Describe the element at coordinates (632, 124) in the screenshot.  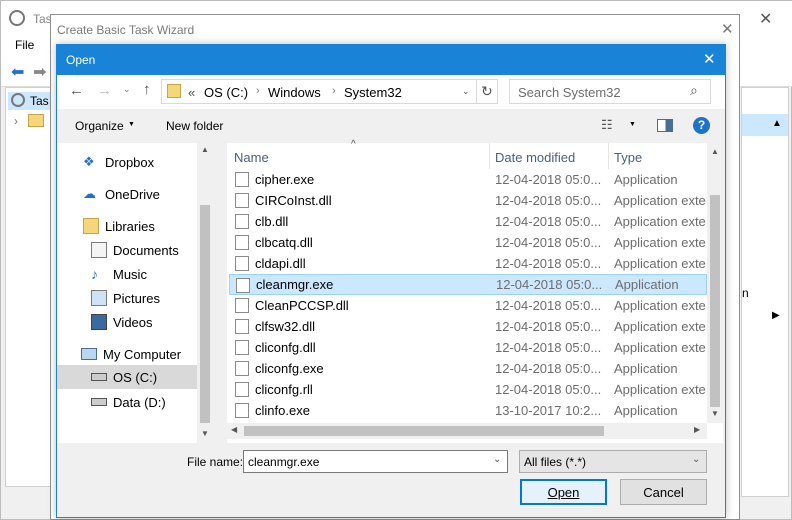
I see `view-dropdown-icon: ▼` at that location.